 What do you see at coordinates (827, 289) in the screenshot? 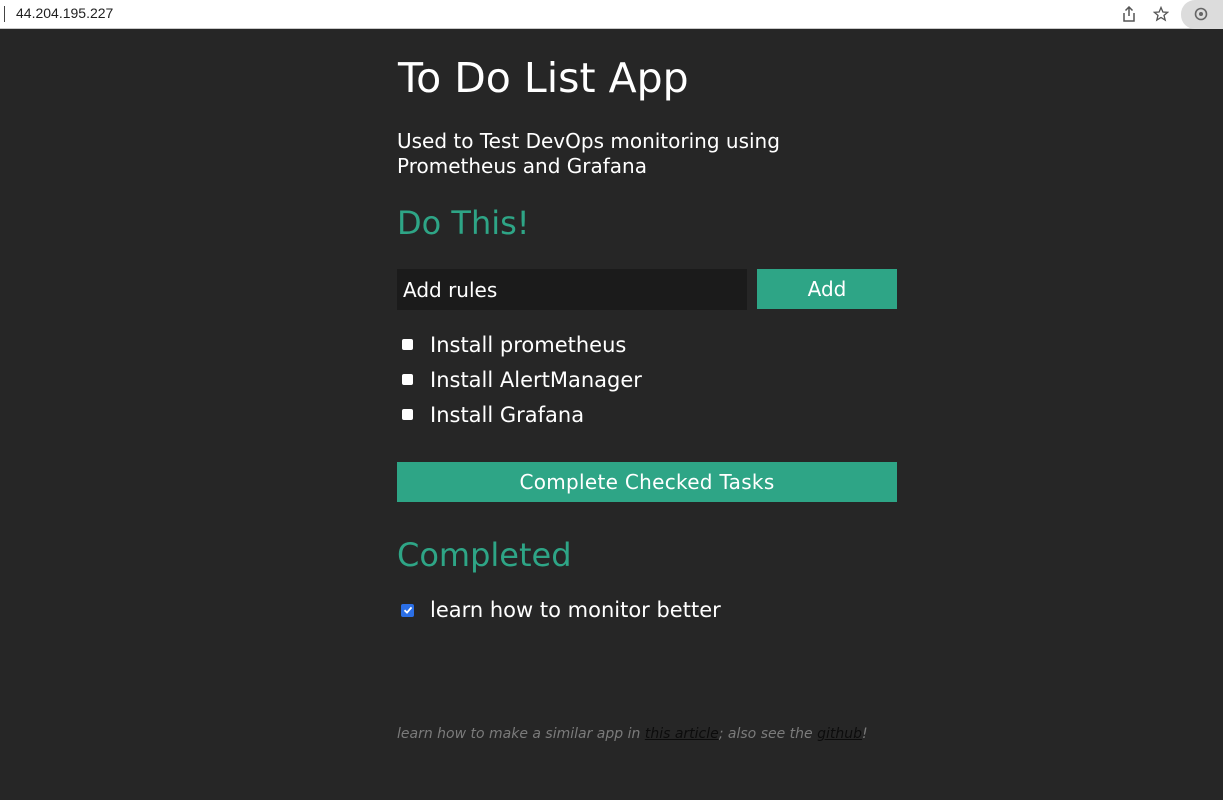
I see `add-button: Add` at bounding box center [827, 289].